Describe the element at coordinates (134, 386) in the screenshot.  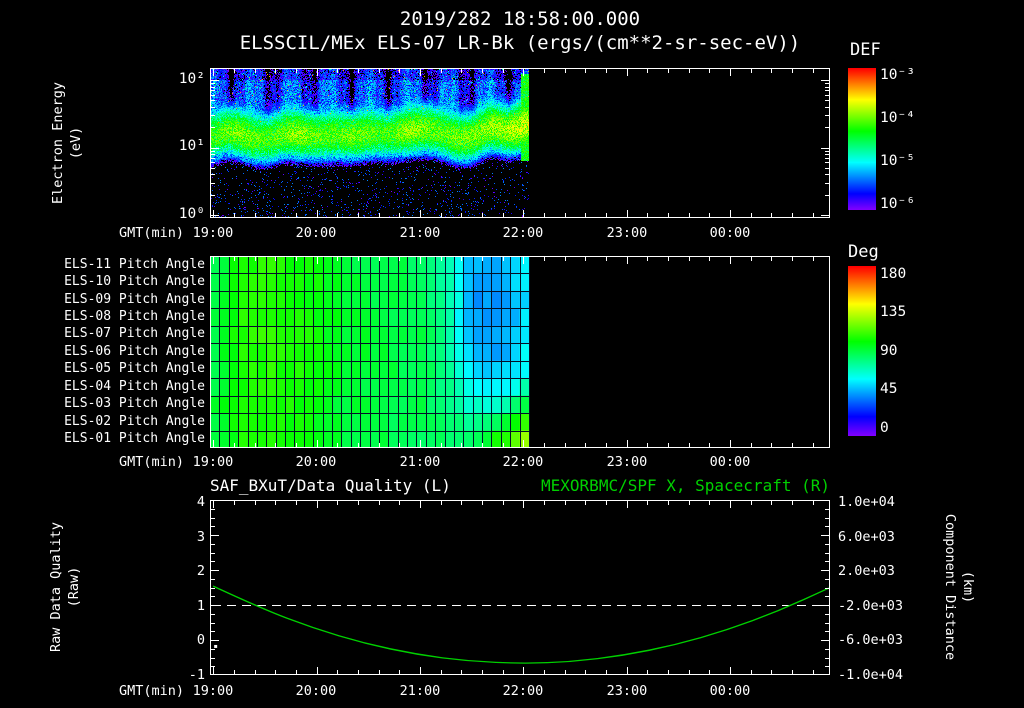
I see `pitch-row-label: ELS-04 Pitch Angle` at that location.